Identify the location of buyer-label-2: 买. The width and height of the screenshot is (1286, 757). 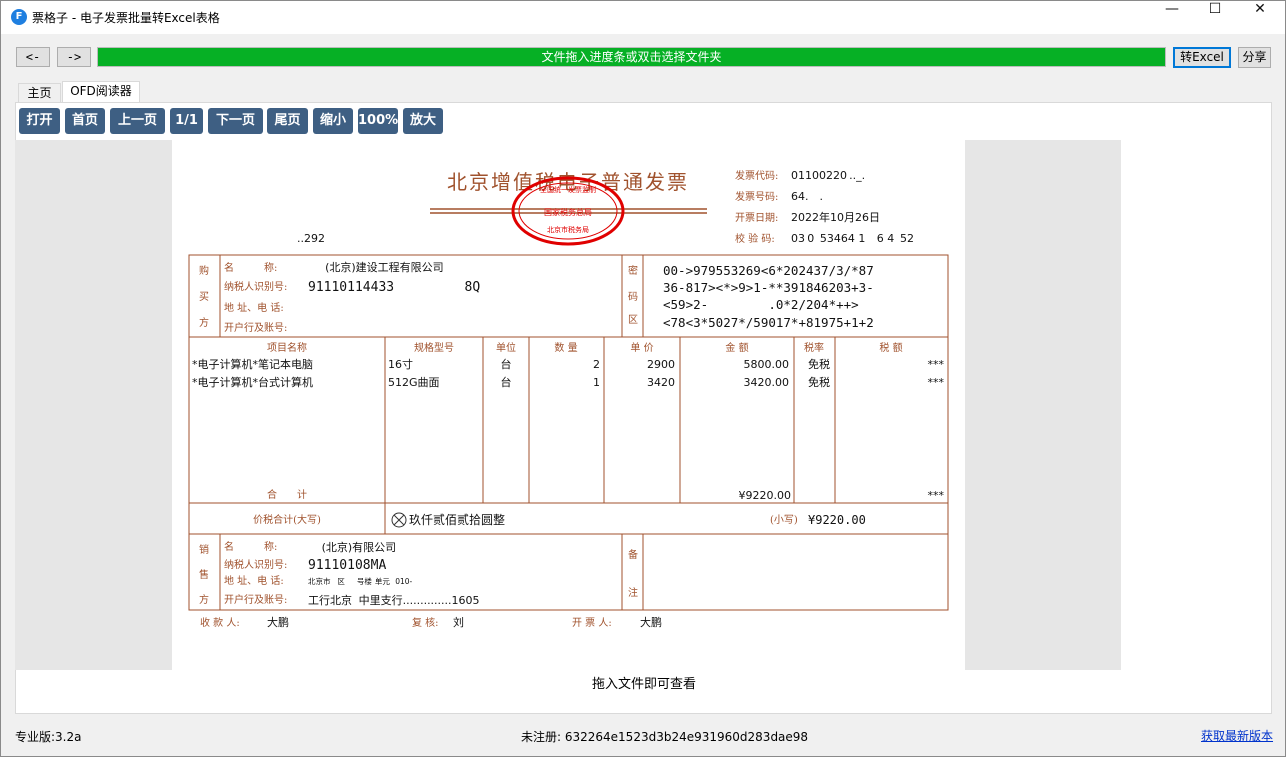
(204, 297).